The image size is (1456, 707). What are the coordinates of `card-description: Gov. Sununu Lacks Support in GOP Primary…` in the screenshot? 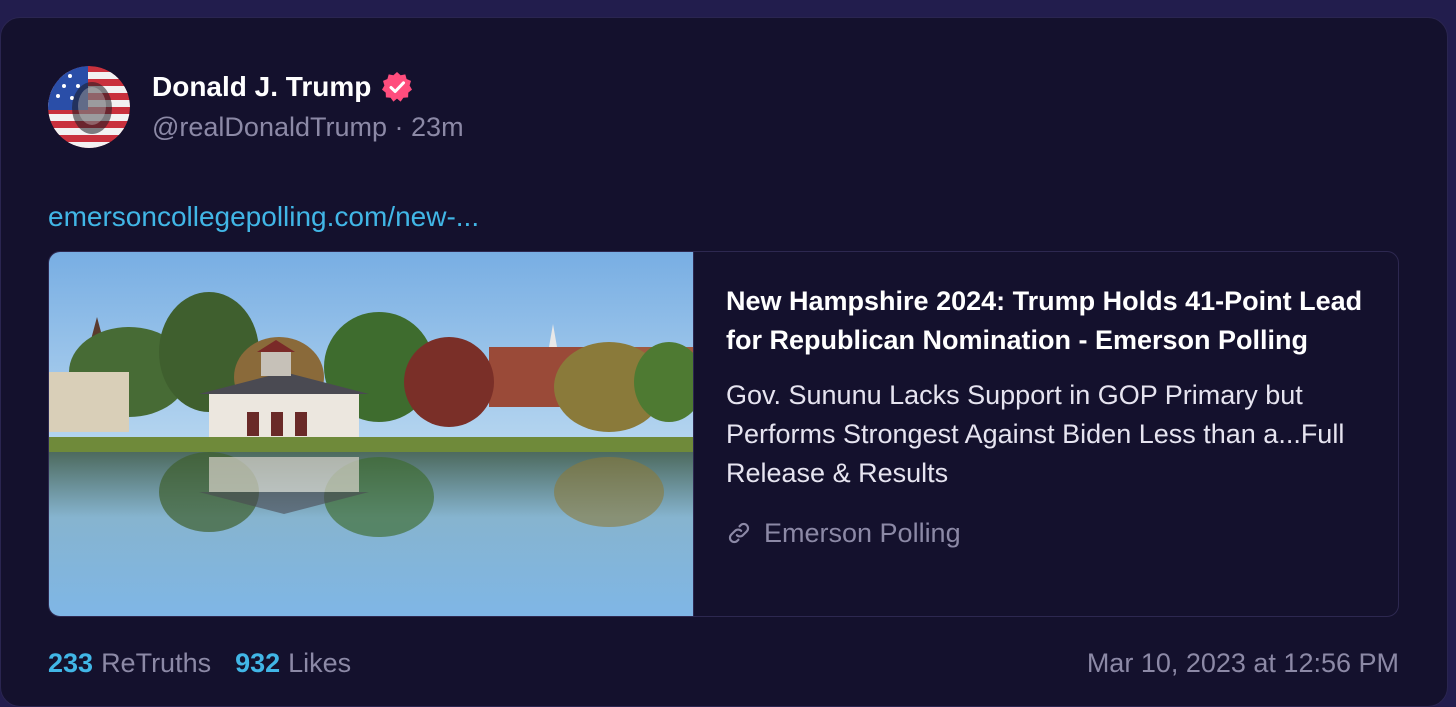 It's located at (1035, 434).